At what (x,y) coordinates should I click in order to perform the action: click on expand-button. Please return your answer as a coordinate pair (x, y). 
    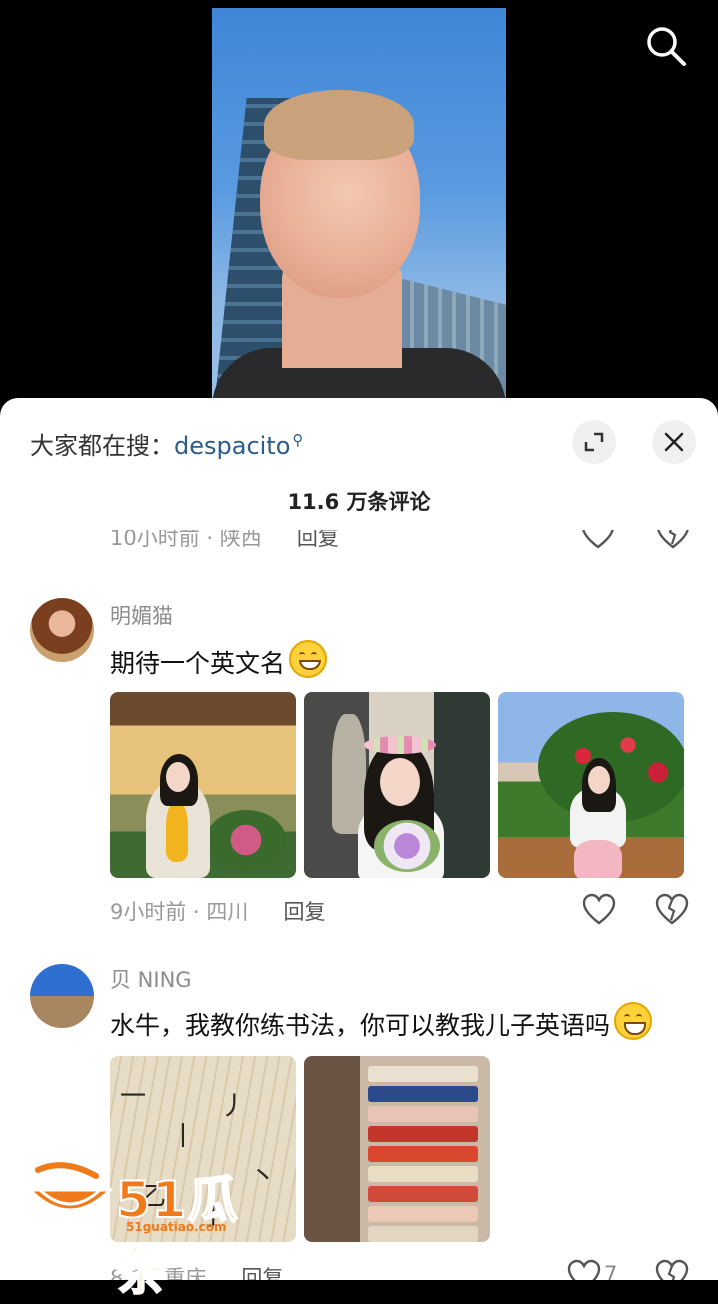
    Looking at the image, I should click on (594, 442).